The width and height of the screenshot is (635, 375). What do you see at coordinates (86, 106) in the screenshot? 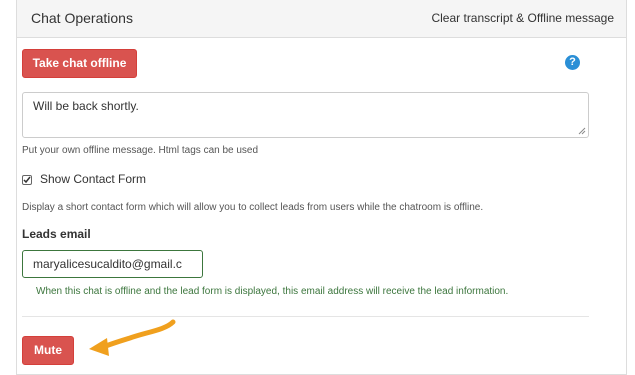
I see `offline-message-text: Will be back shortly.` at bounding box center [86, 106].